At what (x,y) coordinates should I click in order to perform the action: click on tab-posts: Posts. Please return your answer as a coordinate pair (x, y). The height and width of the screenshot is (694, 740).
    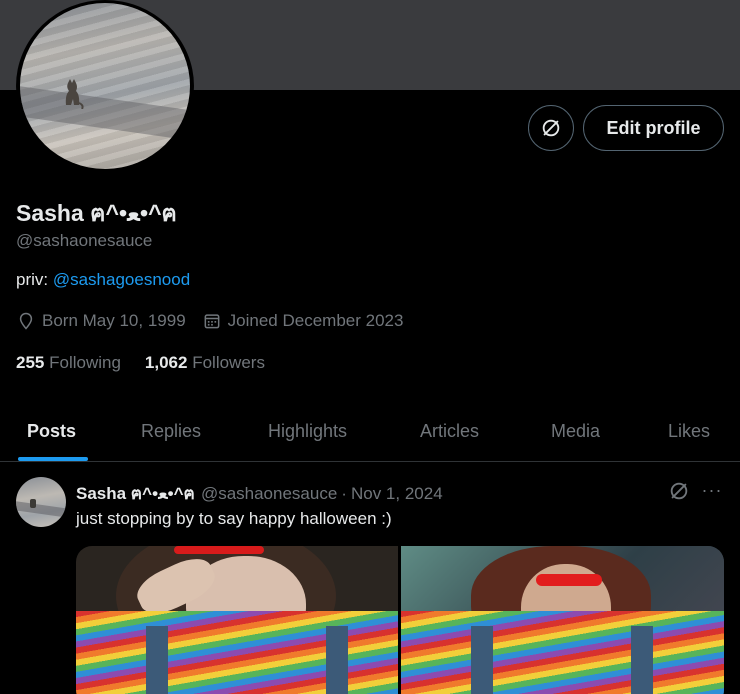
    Looking at the image, I should click on (51, 431).